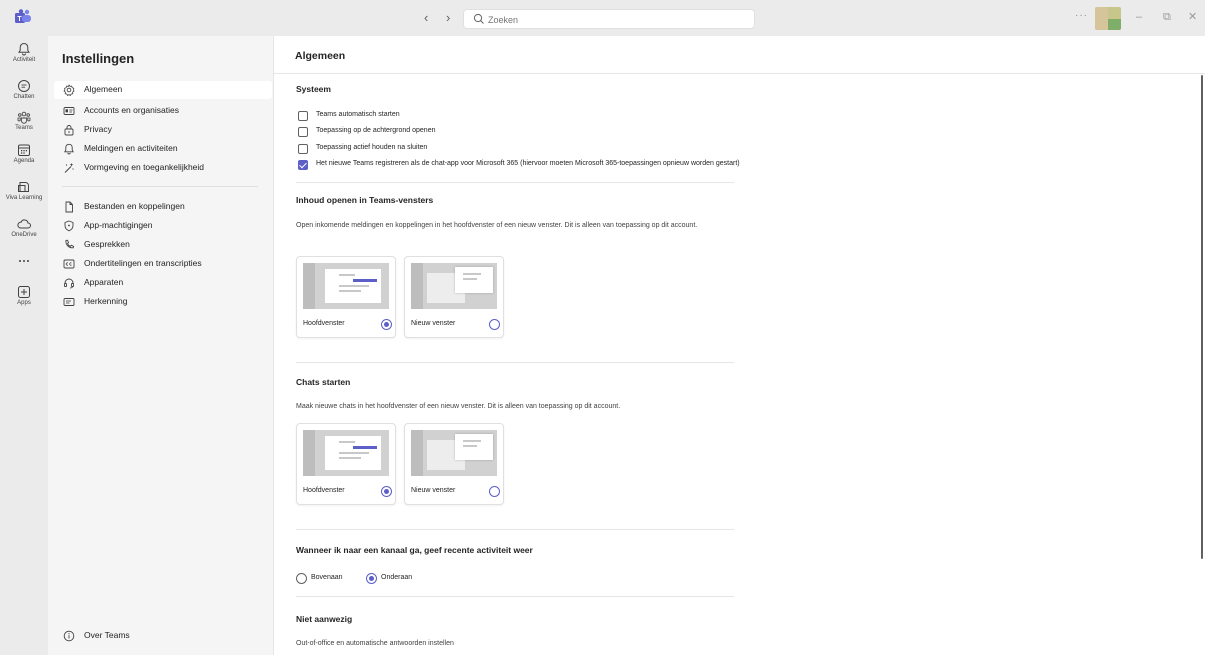 This screenshot has height=655, width=1205. What do you see at coordinates (313, 89) in the screenshot?
I see `section-title-systeem: Systeem` at bounding box center [313, 89].